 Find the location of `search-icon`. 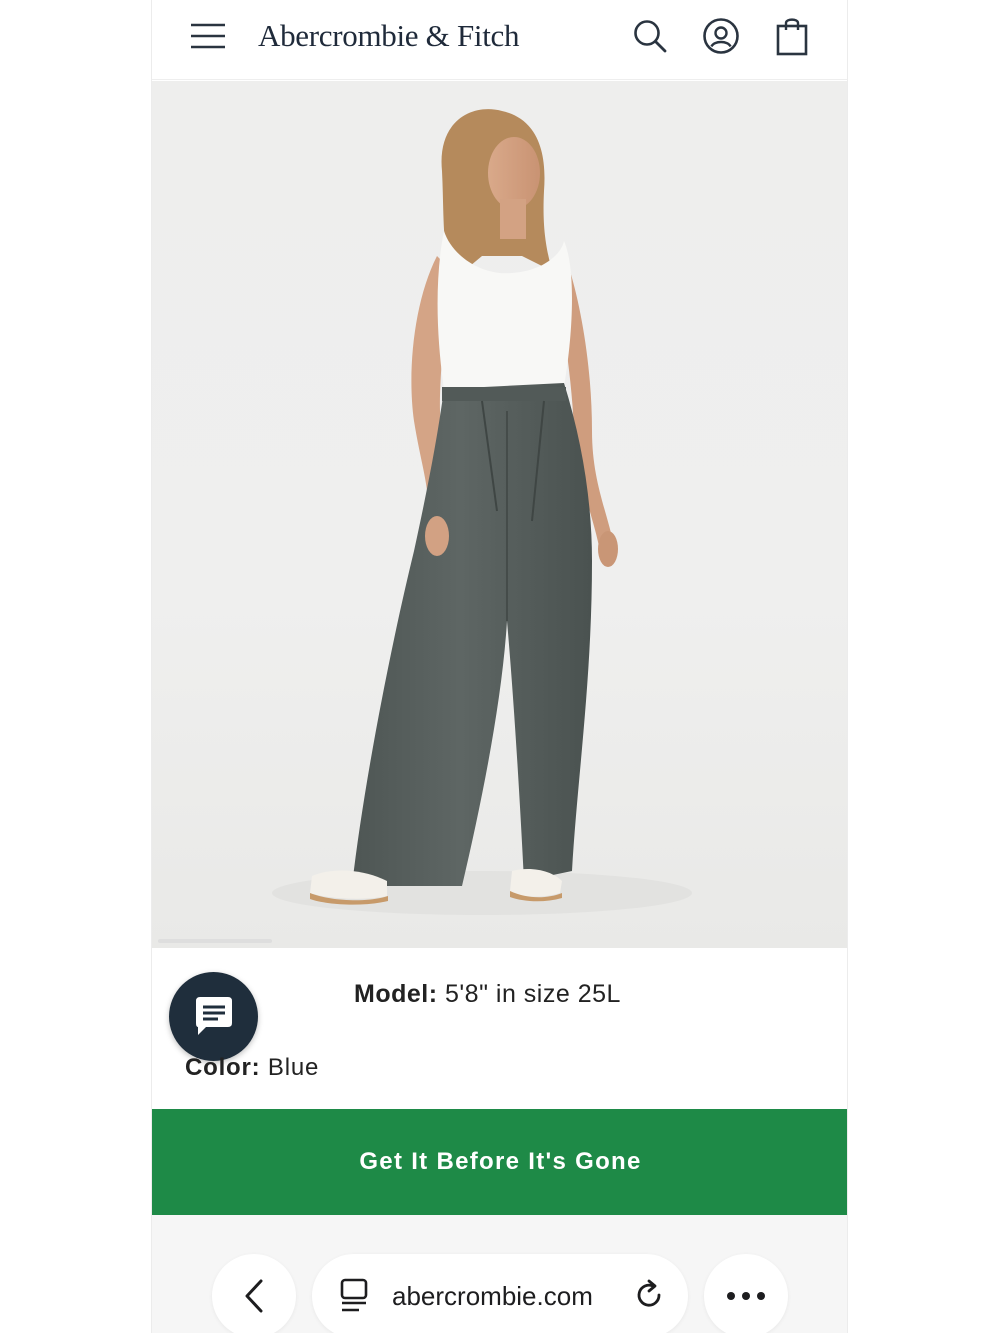

search-icon is located at coordinates (650, 36).